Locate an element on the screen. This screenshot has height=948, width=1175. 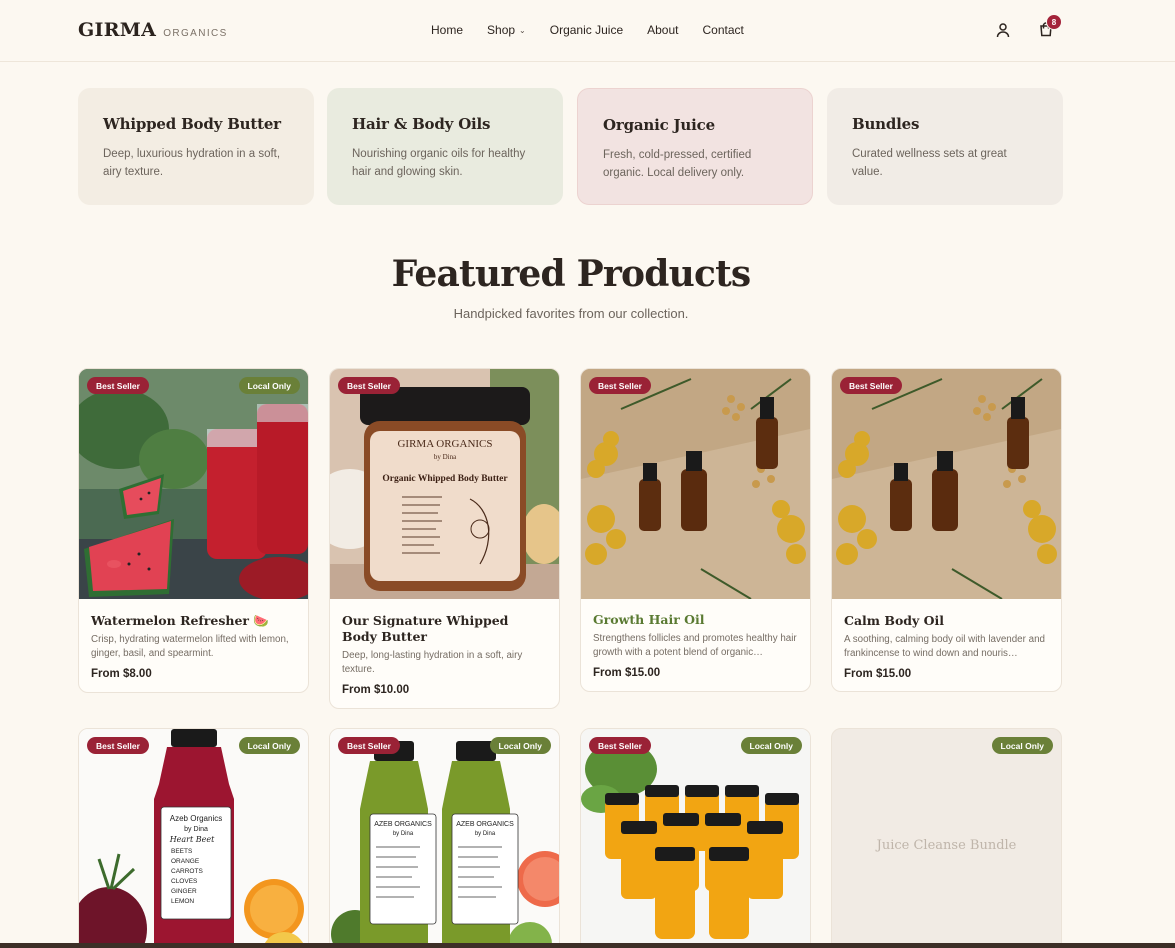
category-title: Whipped Body Butter is located at coordinates (192, 124).